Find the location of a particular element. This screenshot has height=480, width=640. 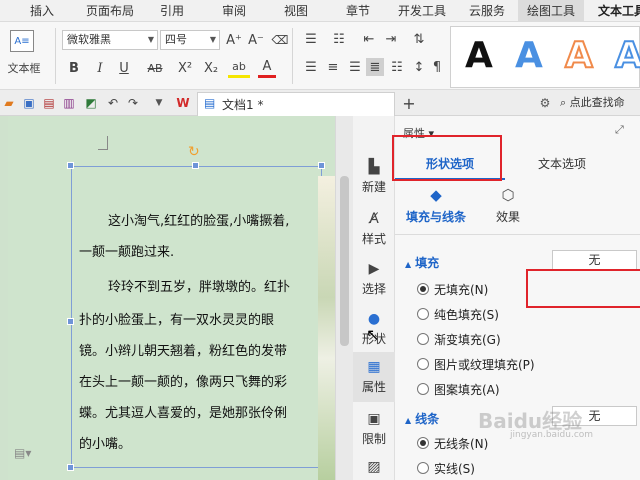

fill-value-dropdown: 无 is located at coordinates (594, 260).